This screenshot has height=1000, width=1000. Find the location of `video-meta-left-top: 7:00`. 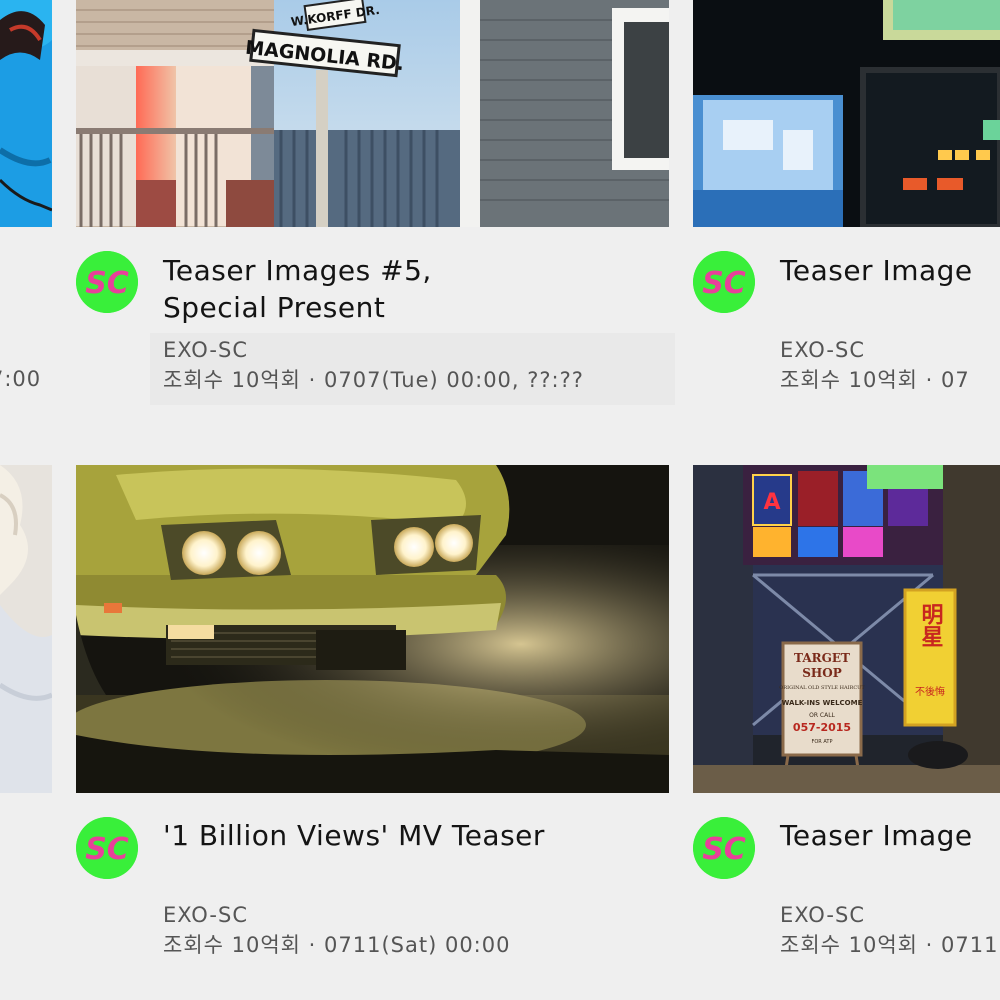

video-meta-left-top: 7:00 is located at coordinates (26, 379).